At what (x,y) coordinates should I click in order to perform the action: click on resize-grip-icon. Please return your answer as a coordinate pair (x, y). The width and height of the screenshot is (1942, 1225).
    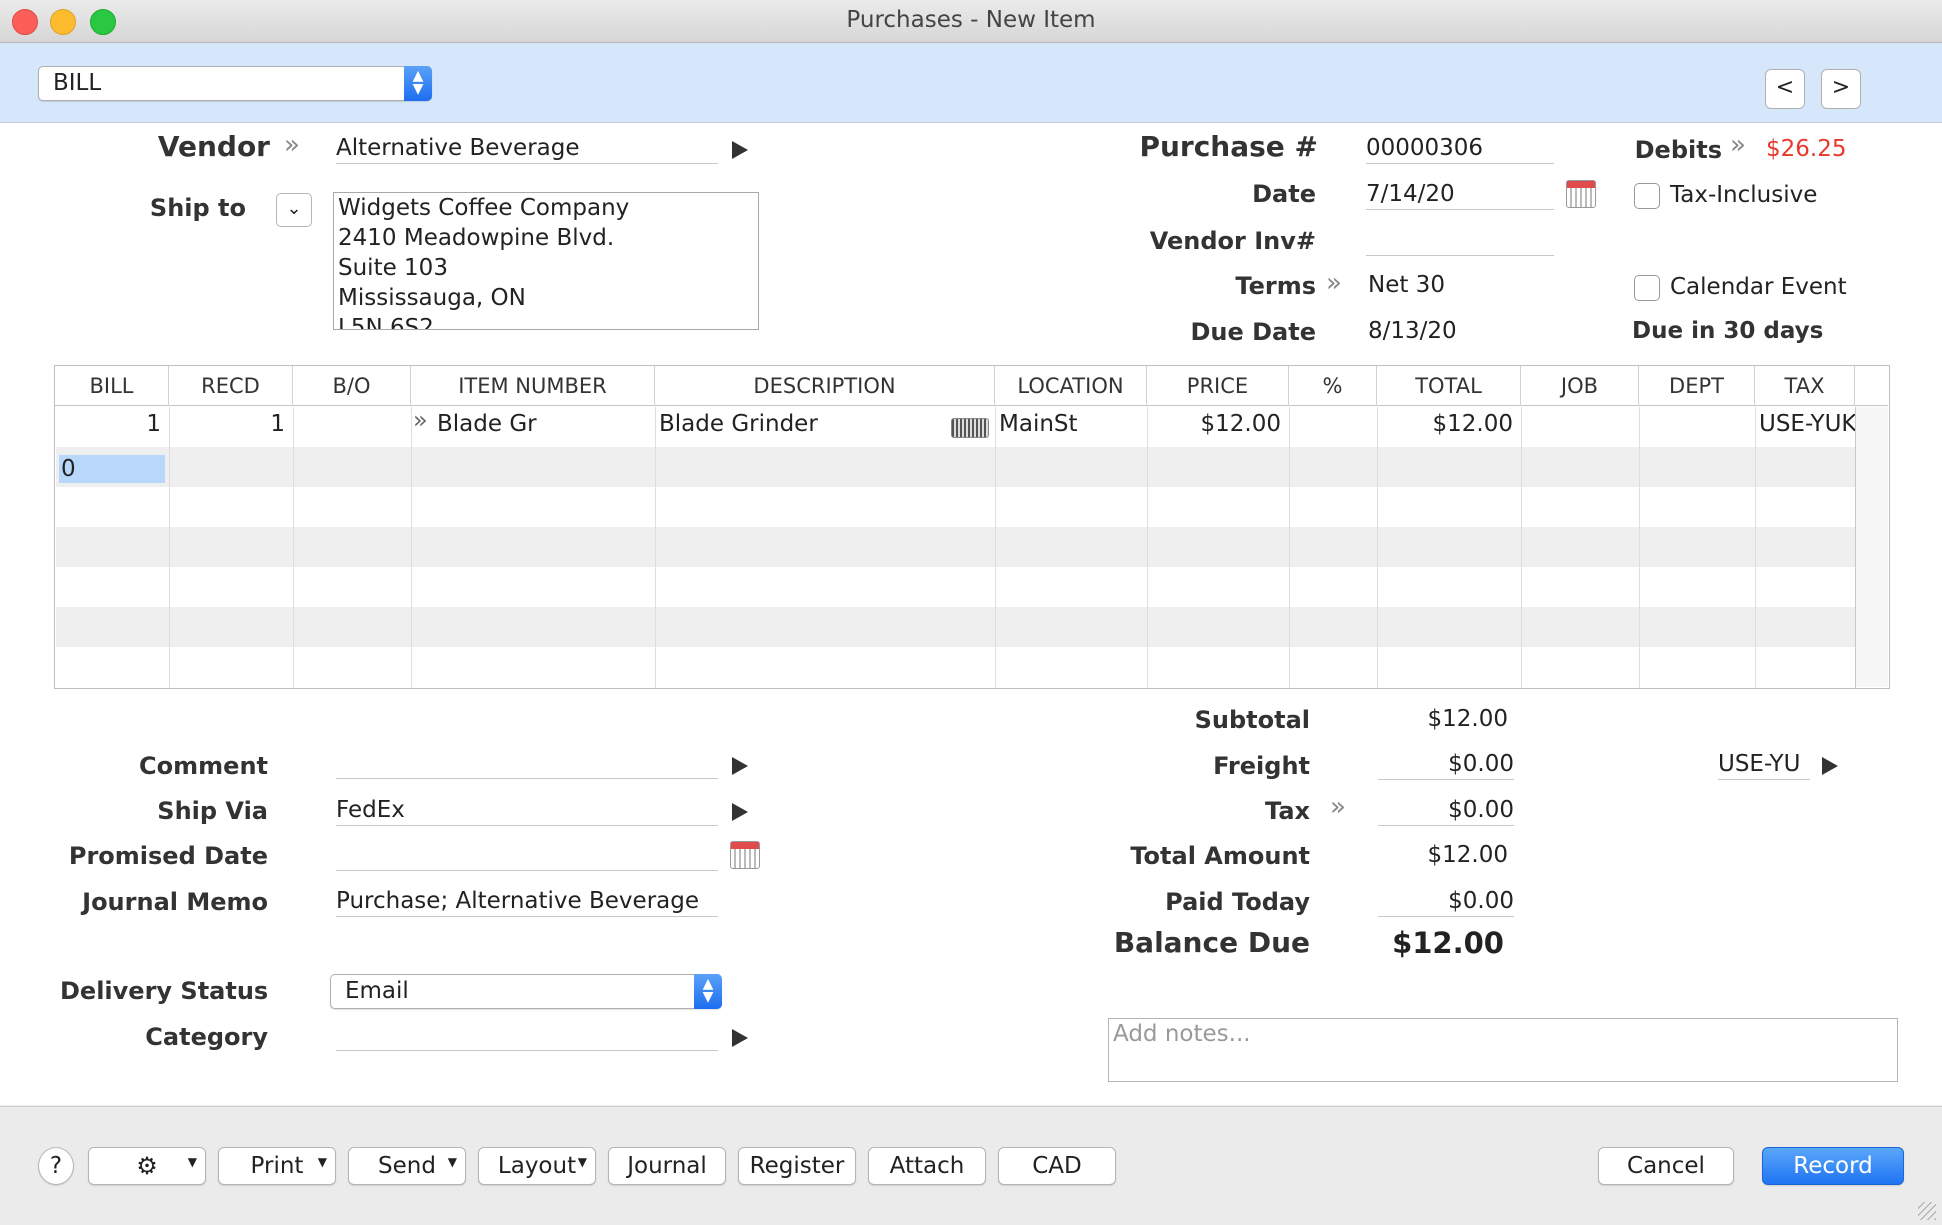
    Looking at the image, I should click on (1927, 1211).